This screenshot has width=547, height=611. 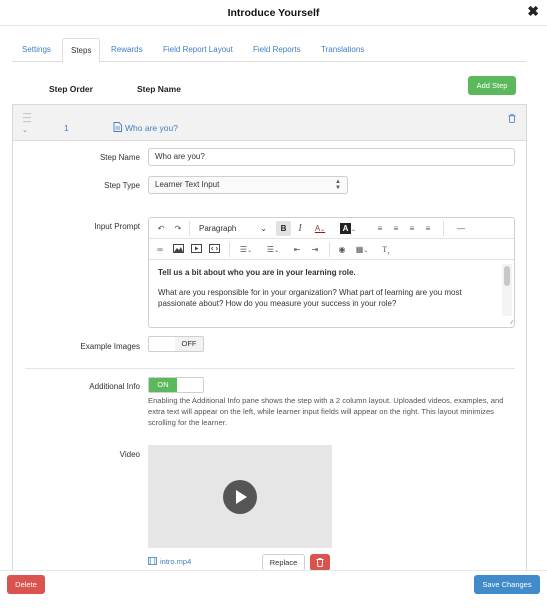 I want to click on tab-translations: Translations, so click(x=342, y=50).